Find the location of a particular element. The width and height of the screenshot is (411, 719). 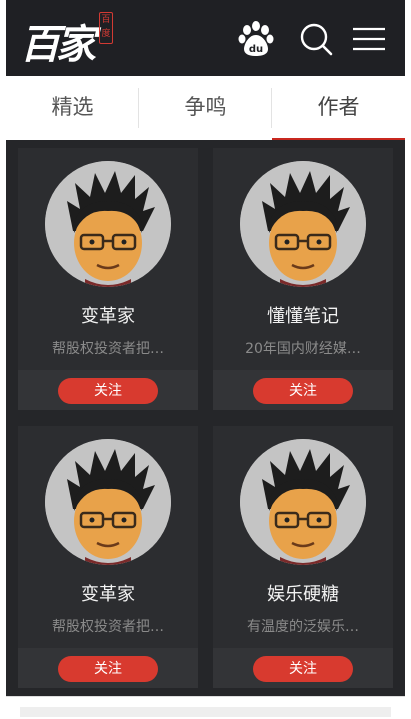

tab-debate: 争鸣 is located at coordinates (205, 108).